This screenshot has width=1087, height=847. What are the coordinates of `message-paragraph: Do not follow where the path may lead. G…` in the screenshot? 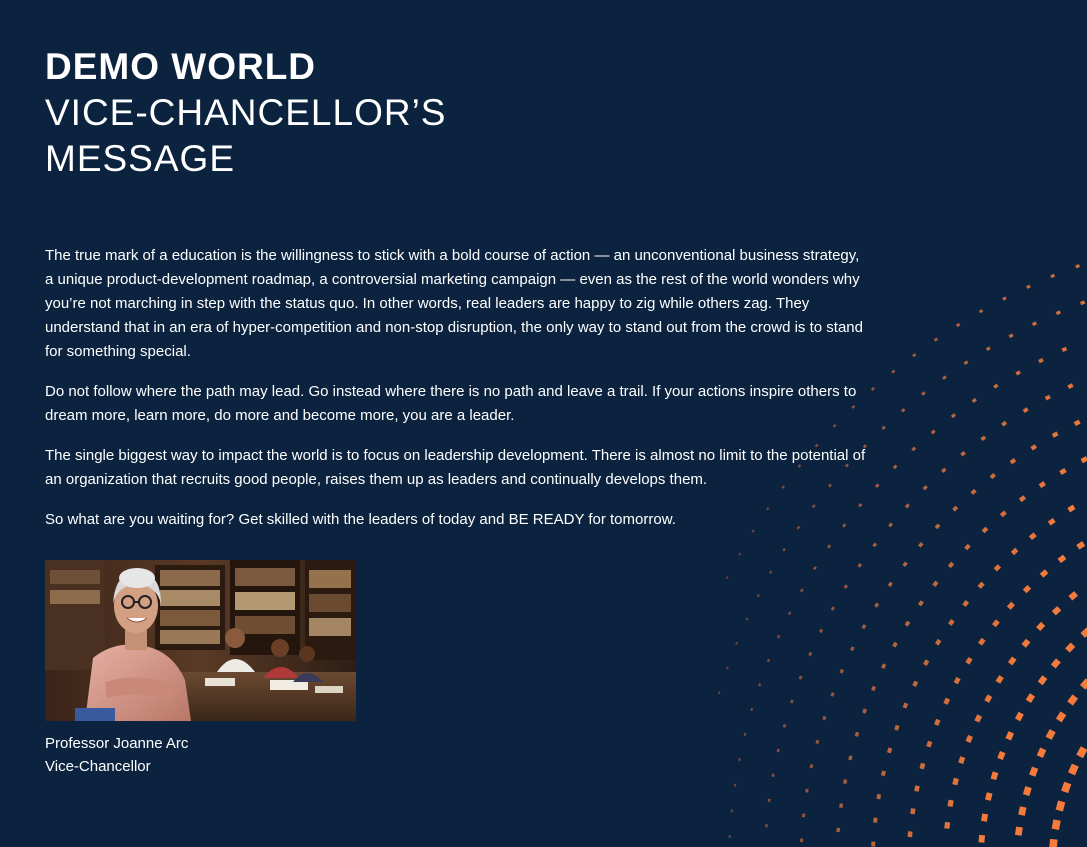 It's located at (451, 403).